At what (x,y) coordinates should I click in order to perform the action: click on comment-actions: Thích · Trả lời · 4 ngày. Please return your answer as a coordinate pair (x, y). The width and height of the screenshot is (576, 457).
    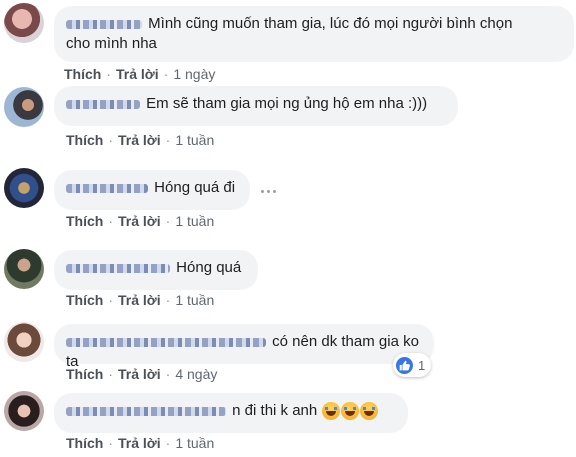
    Looking at the image, I should click on (142, 374).